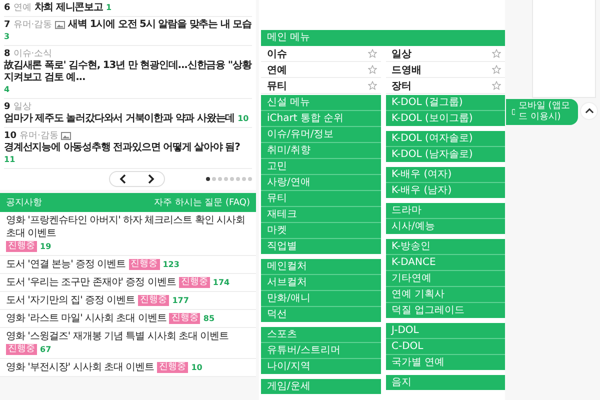 The width and height of the screenshot is (600, 400). I want to click on post-category: 이슈·소식, so click(32, 54).